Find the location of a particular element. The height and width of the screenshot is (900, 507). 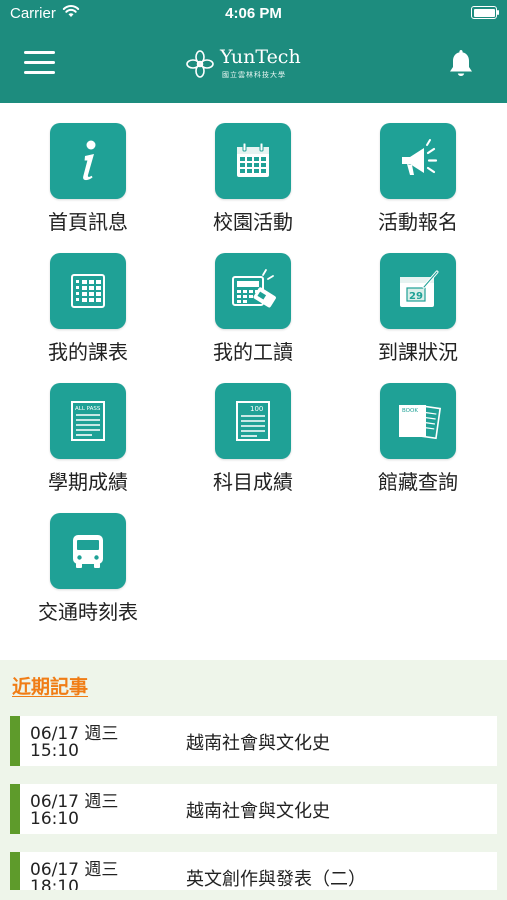

library-books-icon: BOOK is located at coordinates (418, 421).